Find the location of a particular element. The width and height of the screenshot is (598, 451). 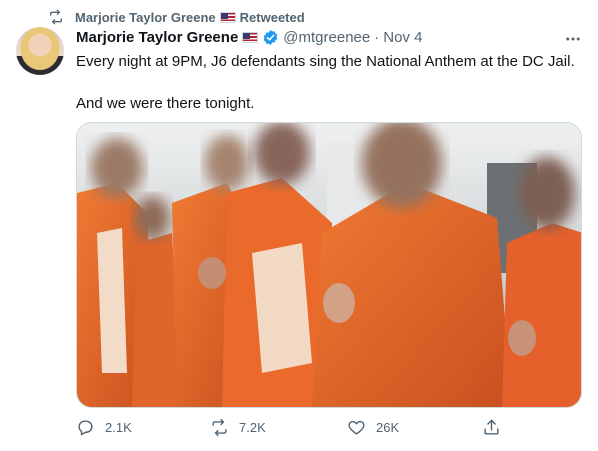

heart-icon is located at coordinates (356, 427).